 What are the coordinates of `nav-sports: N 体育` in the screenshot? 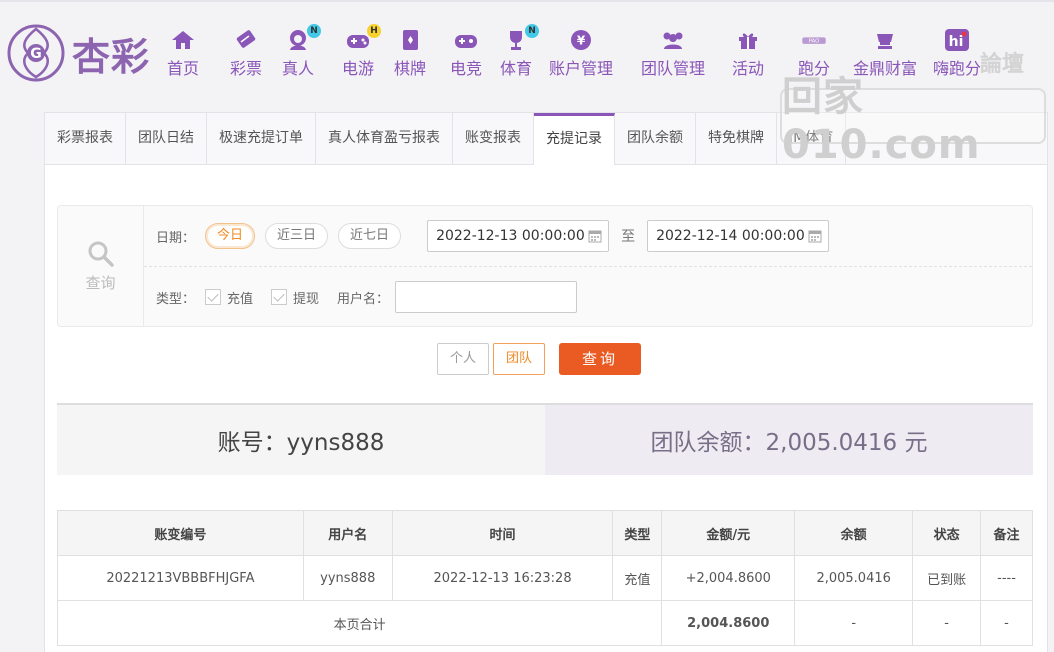 It's located at (516, 52).